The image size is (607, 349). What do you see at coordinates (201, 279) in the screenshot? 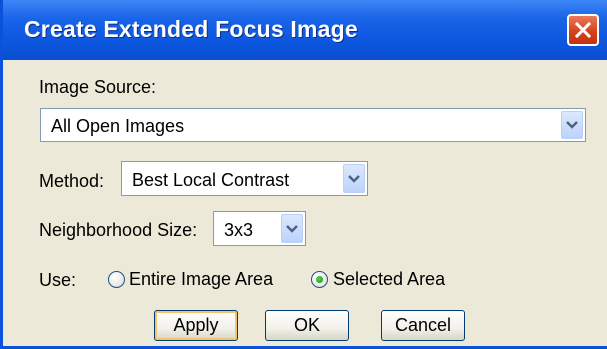
I see `entire-image-area-label: Entire Image Area` at bounding box center [201, 279].